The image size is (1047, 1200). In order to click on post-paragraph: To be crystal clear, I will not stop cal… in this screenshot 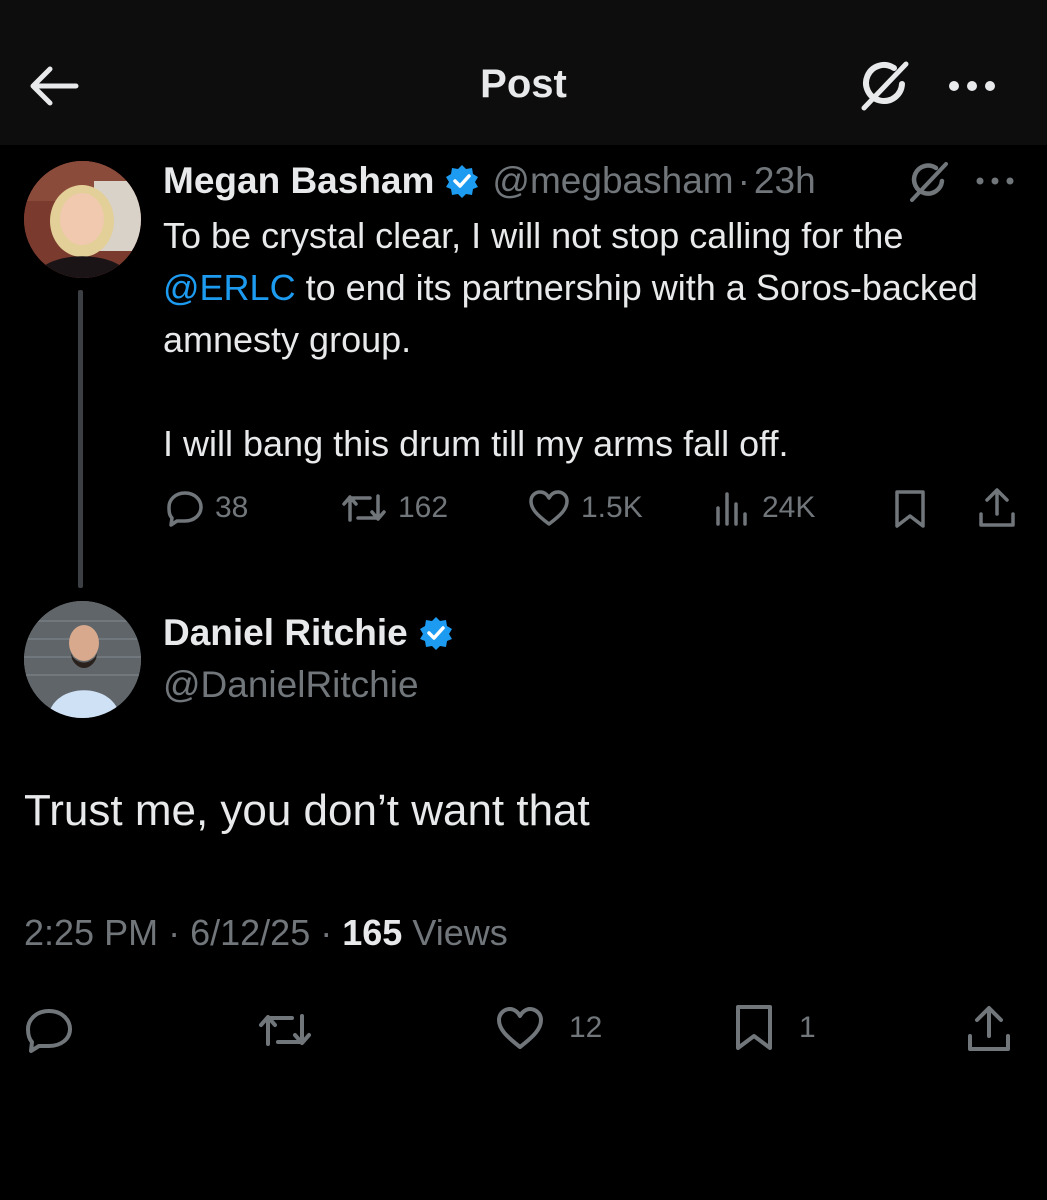, I will do `click(593, 288)`.